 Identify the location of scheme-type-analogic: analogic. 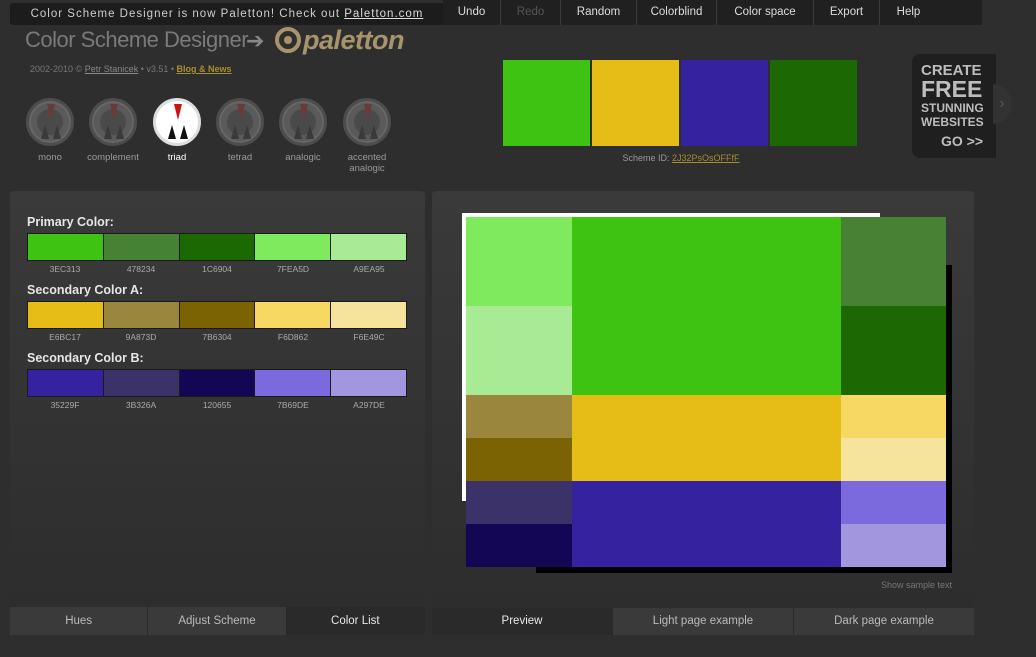
(303, 130).